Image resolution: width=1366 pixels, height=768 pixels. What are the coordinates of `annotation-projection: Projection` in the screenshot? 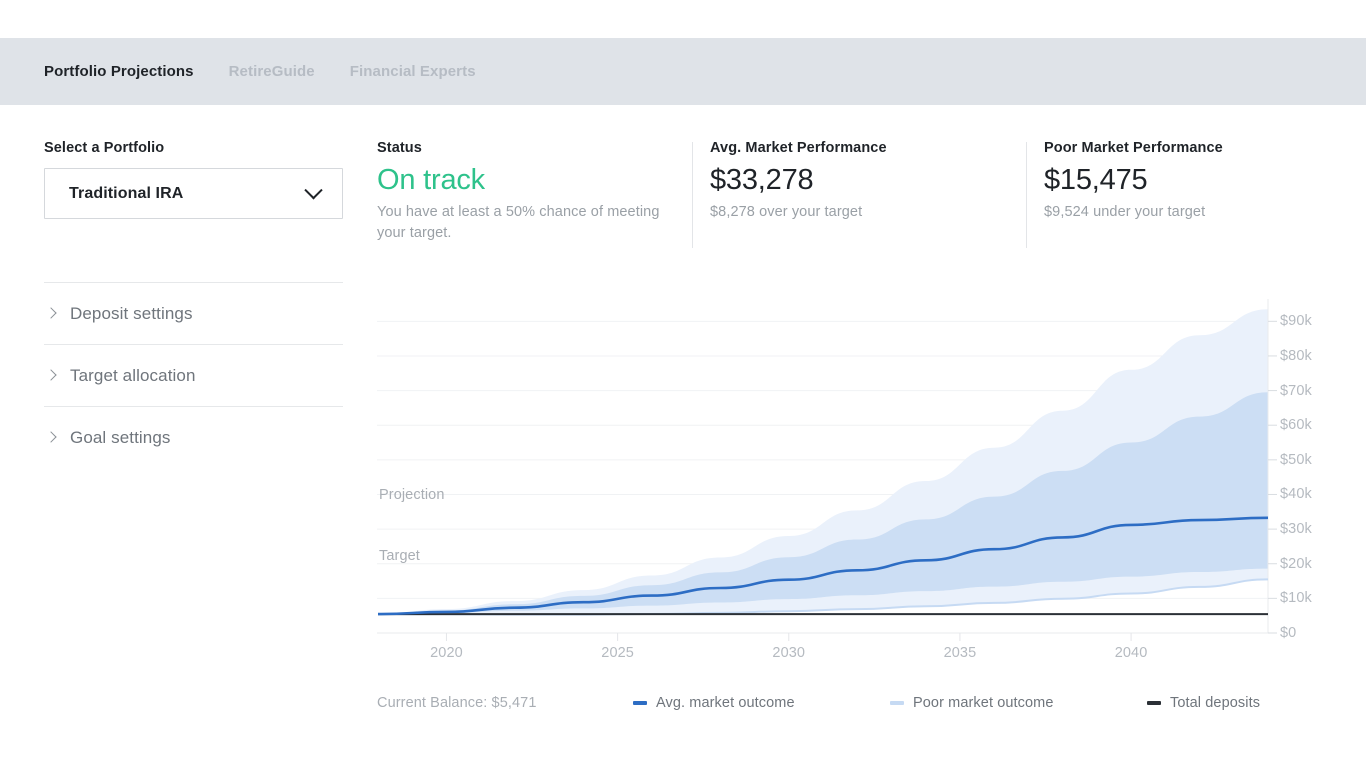 It's located at (412, 495).